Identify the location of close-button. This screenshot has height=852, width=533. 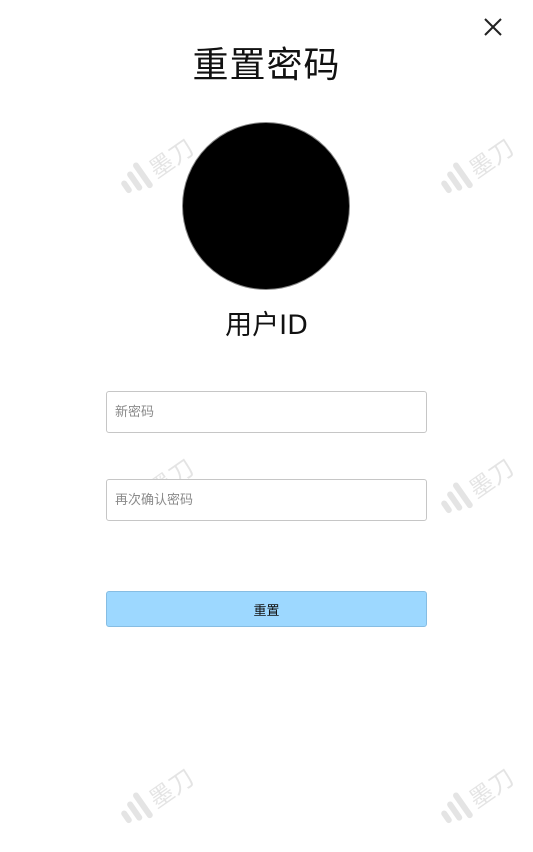
(493, 27).